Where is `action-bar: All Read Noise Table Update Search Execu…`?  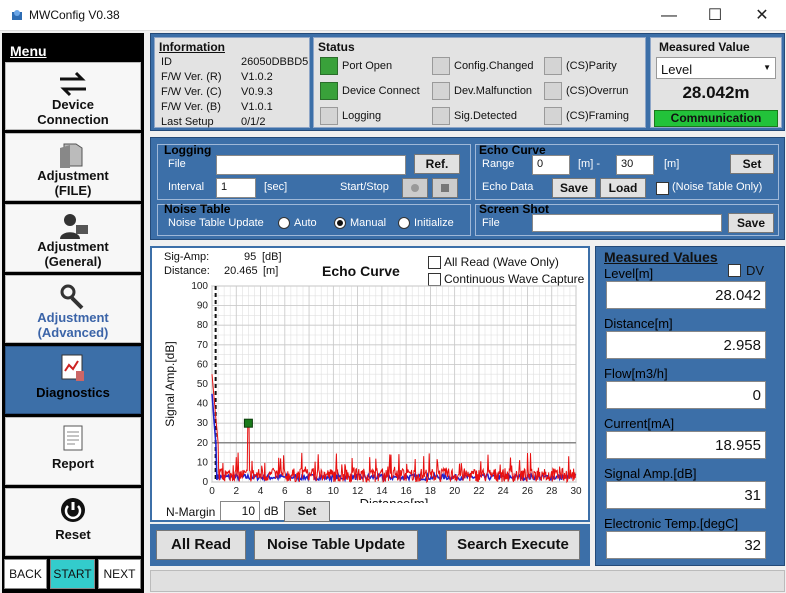 action-bar: All Read Noise Table Update Search Execu… is located at coordinates (370, 545).